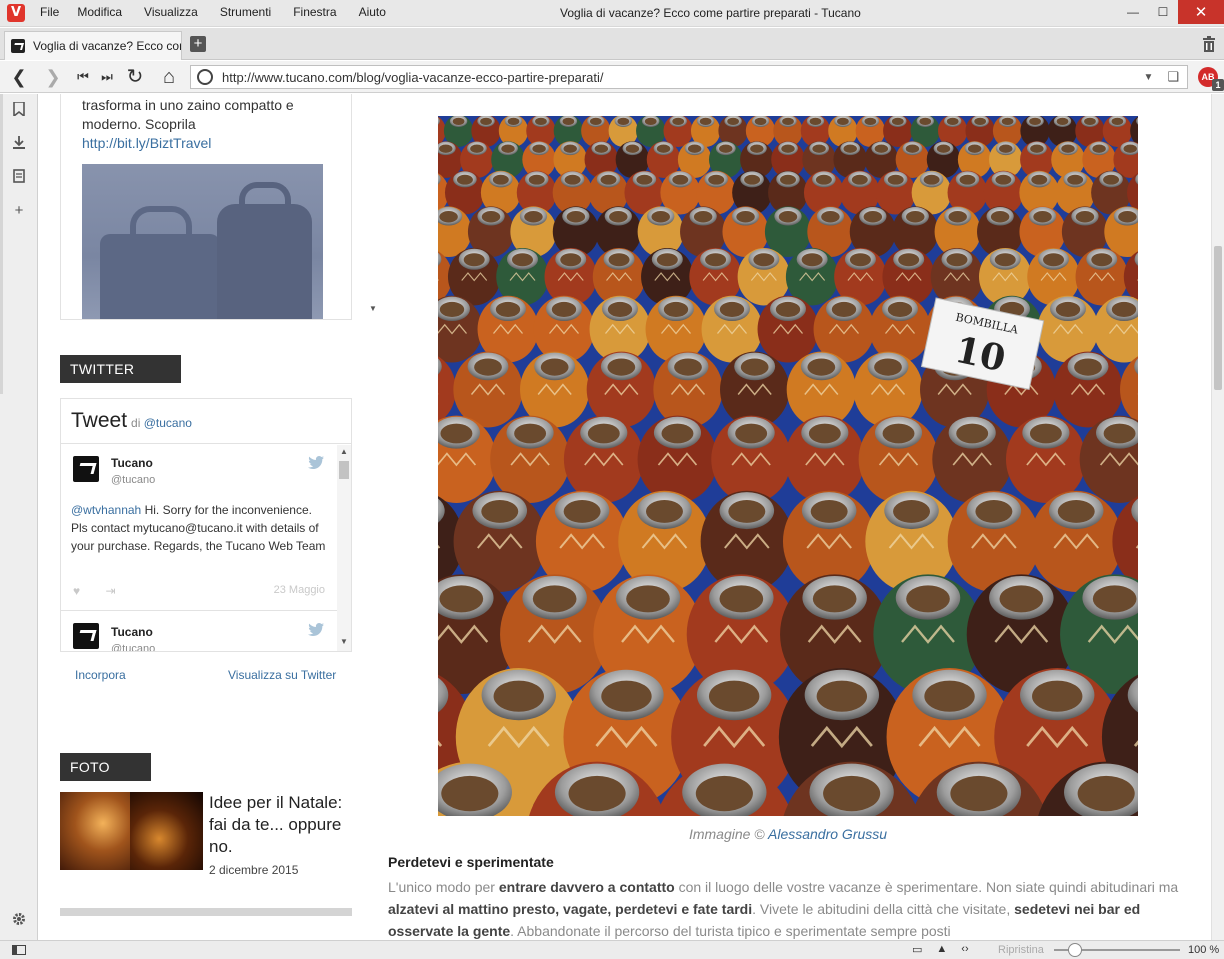 This screenshot has height=959, width=1224. I want to click on bookmark-page-icon: ❑, so click(1173, 77).